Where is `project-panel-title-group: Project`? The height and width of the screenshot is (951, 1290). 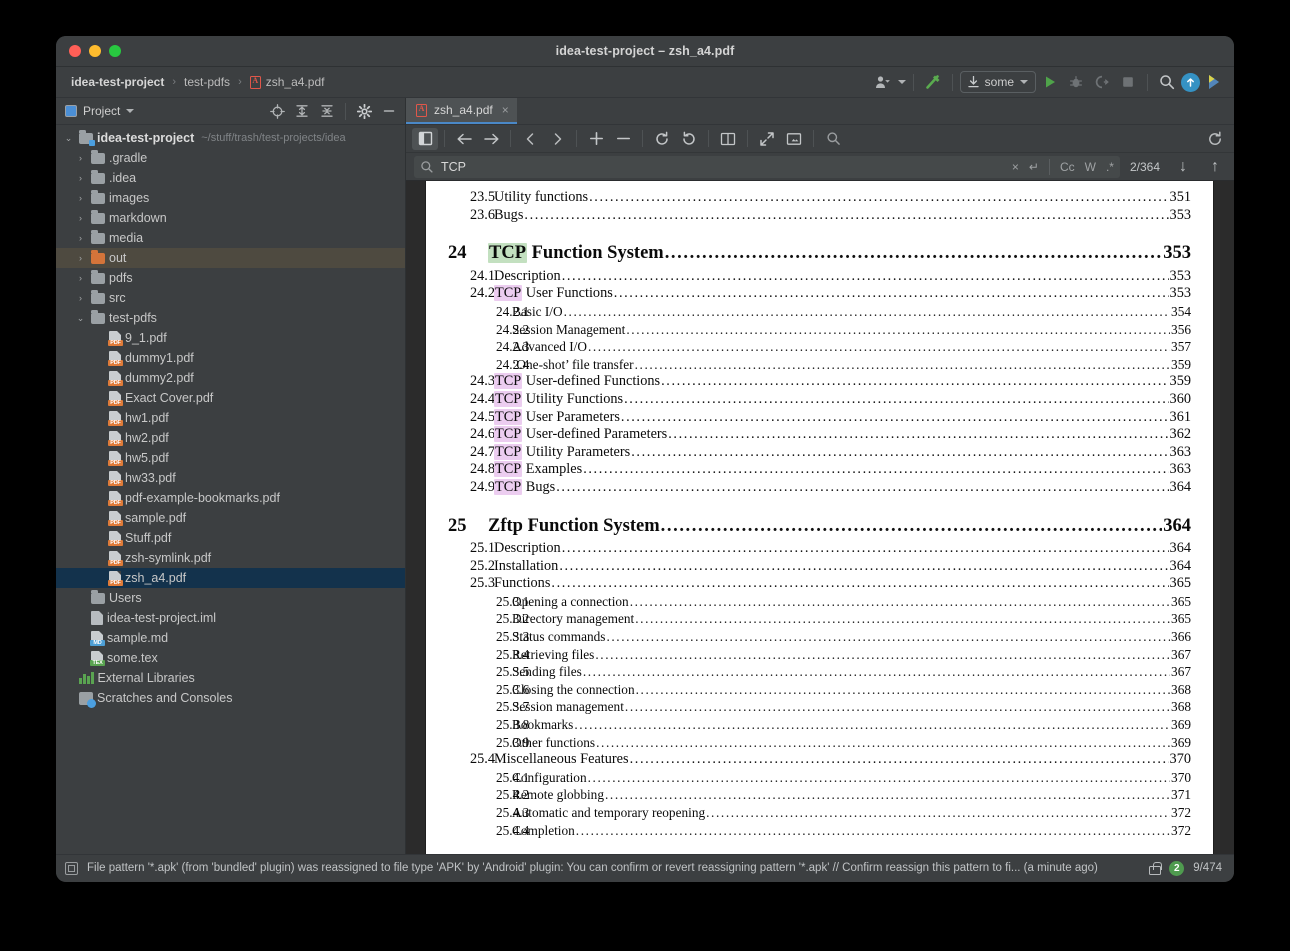 project-panel-title-group: Project is located at coordinates (100, 111).